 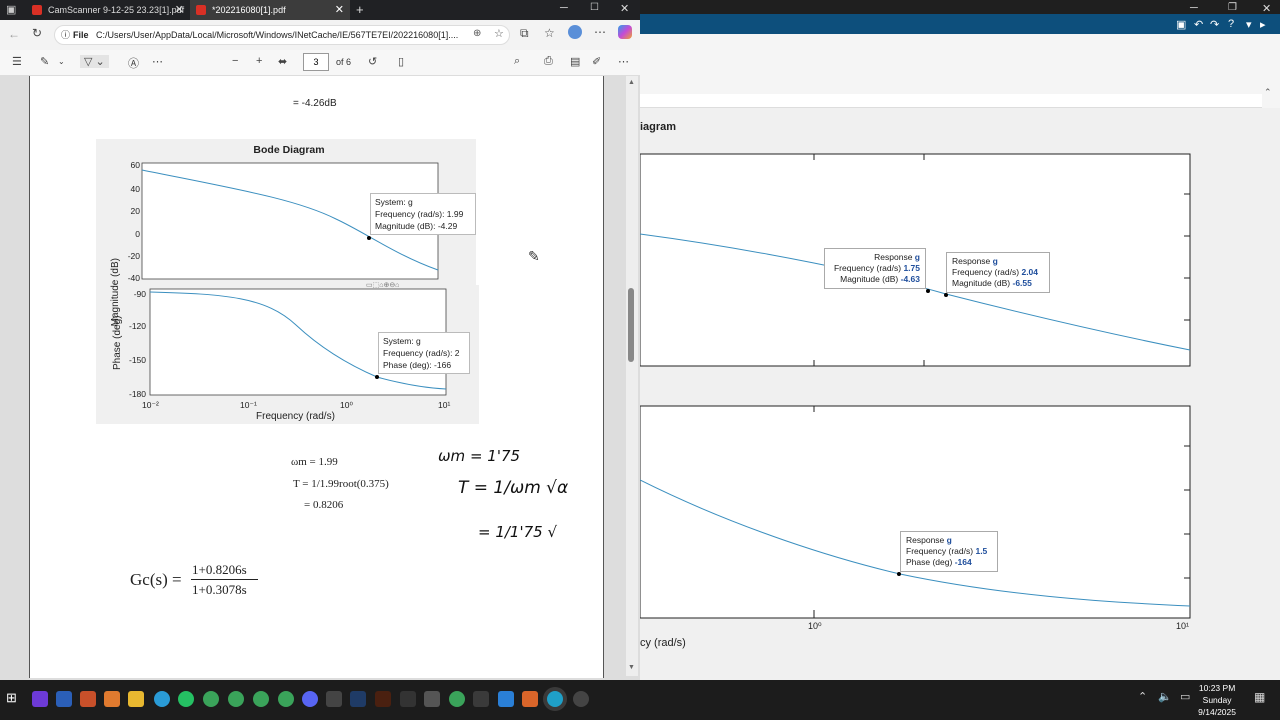 What do you see at coordinates (899, 574) in the screenshot?
I see `phase-datatip-marker` at bounding box center [899, 574].